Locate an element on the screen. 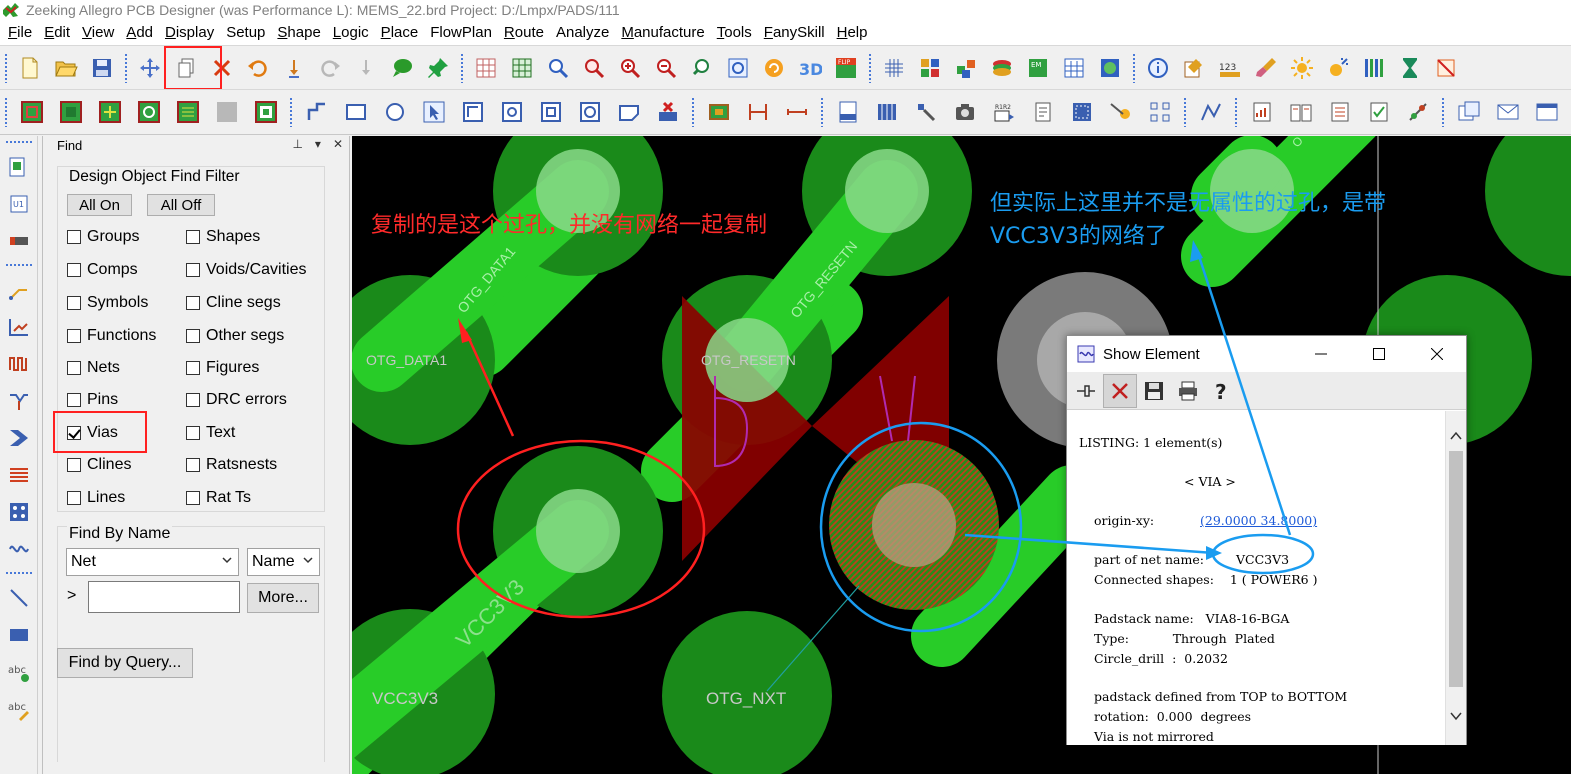 This screenshot has height=774, width=1571. menu-edit: Edit is located at coordinates (57, 32).